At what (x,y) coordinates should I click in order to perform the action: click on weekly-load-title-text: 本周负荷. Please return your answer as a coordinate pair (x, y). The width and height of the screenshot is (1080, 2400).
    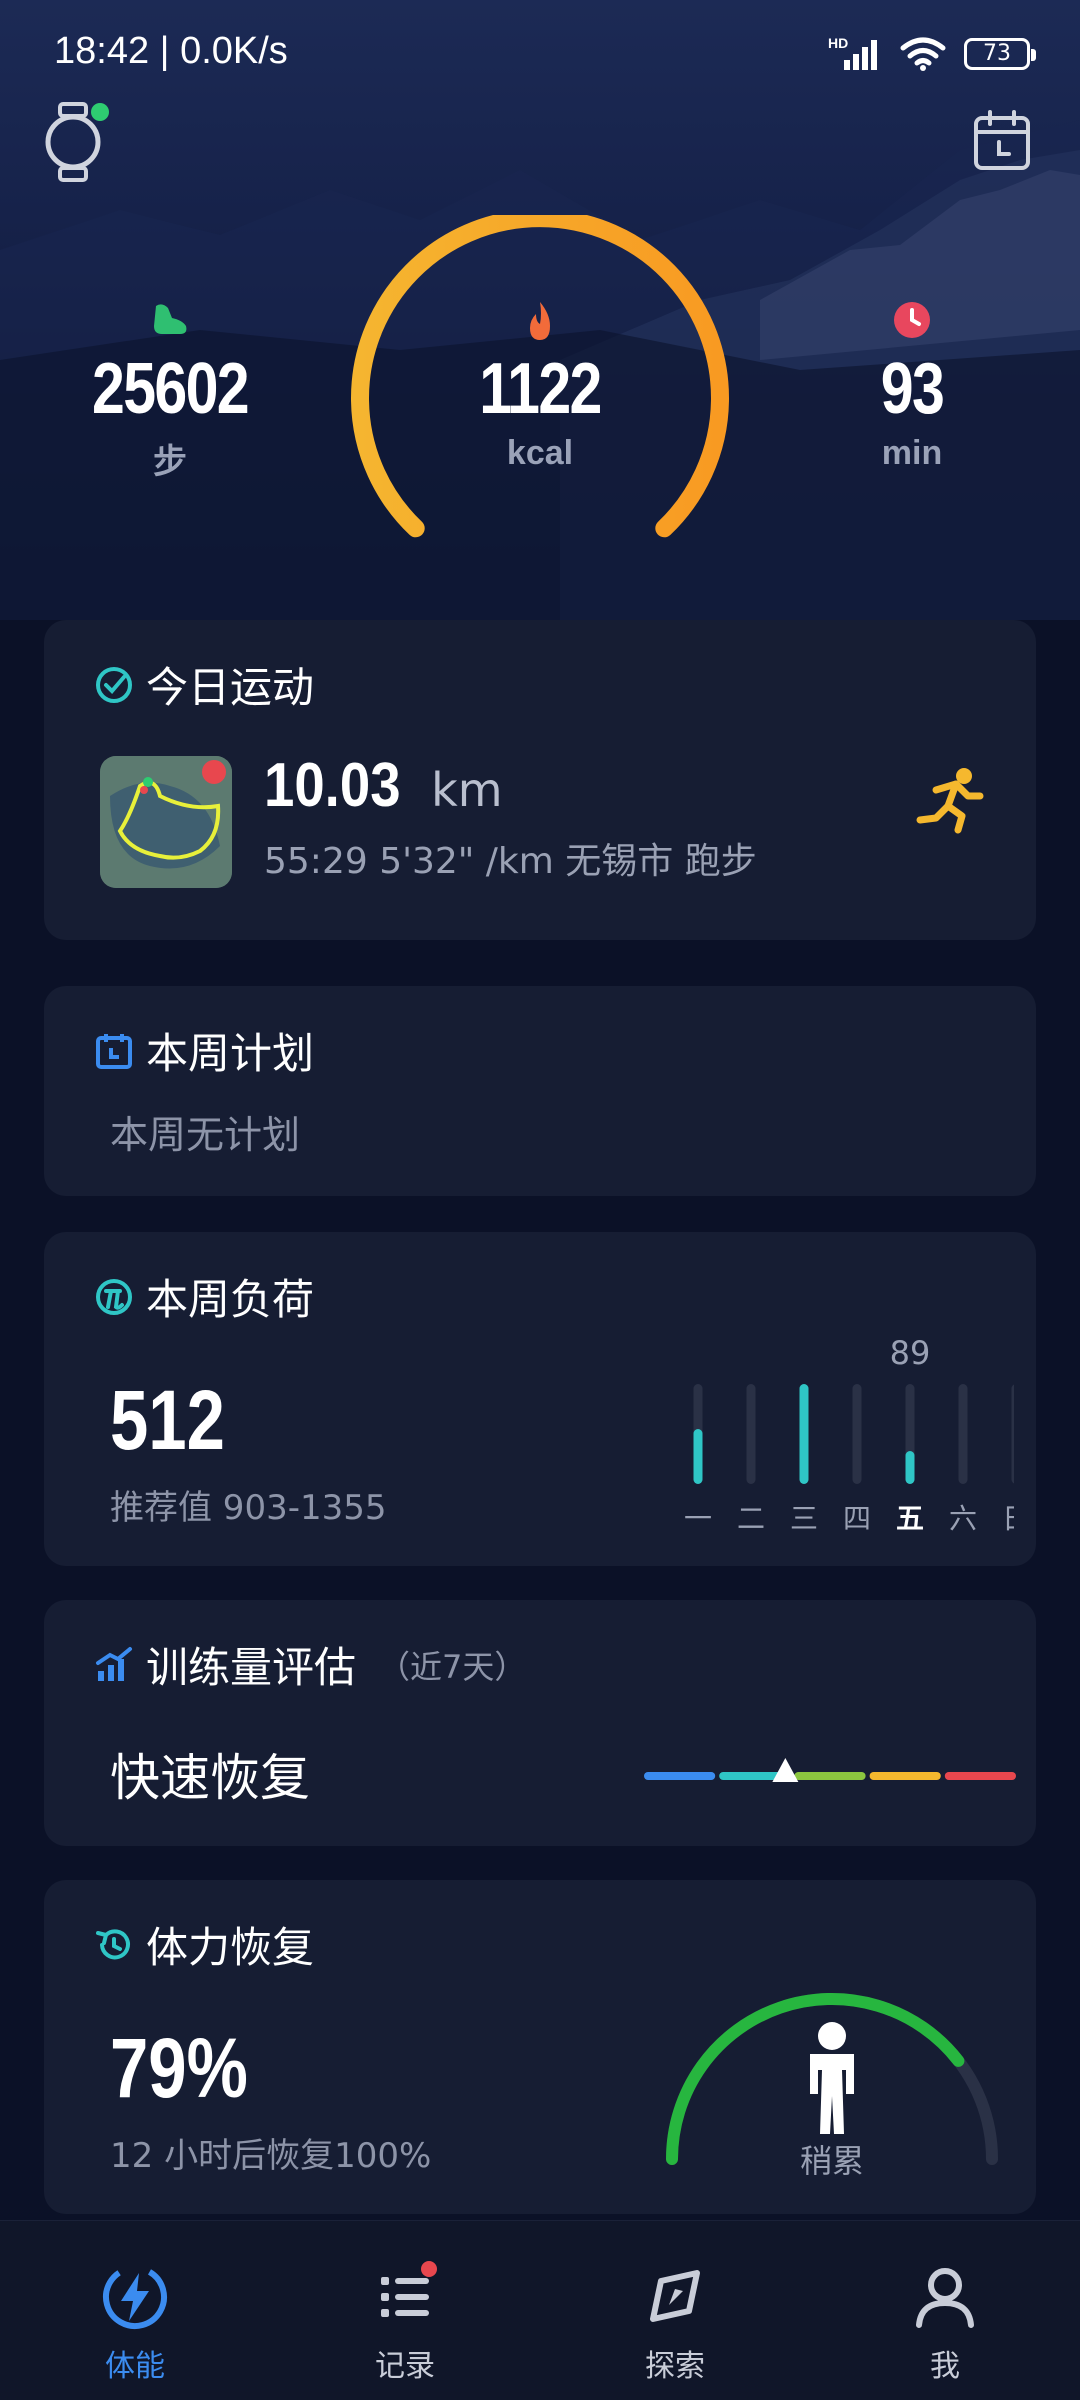
    Looking at the image, I should click on (230, 1299).